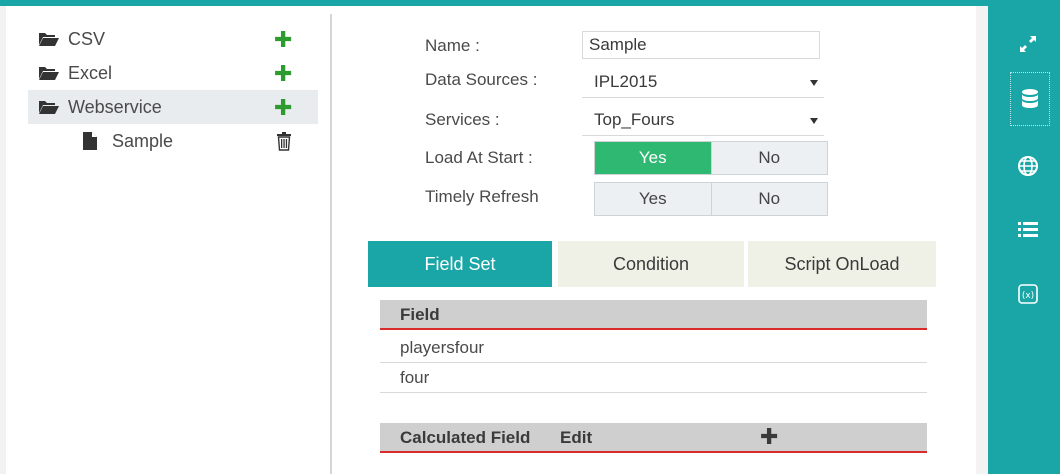 The width and height of the screenshot is (1060, 474). What do you see at coordinates (703, 83) in the screenshot?
I see `datasource-select: IPL2015` at bounding box center [703, 83].